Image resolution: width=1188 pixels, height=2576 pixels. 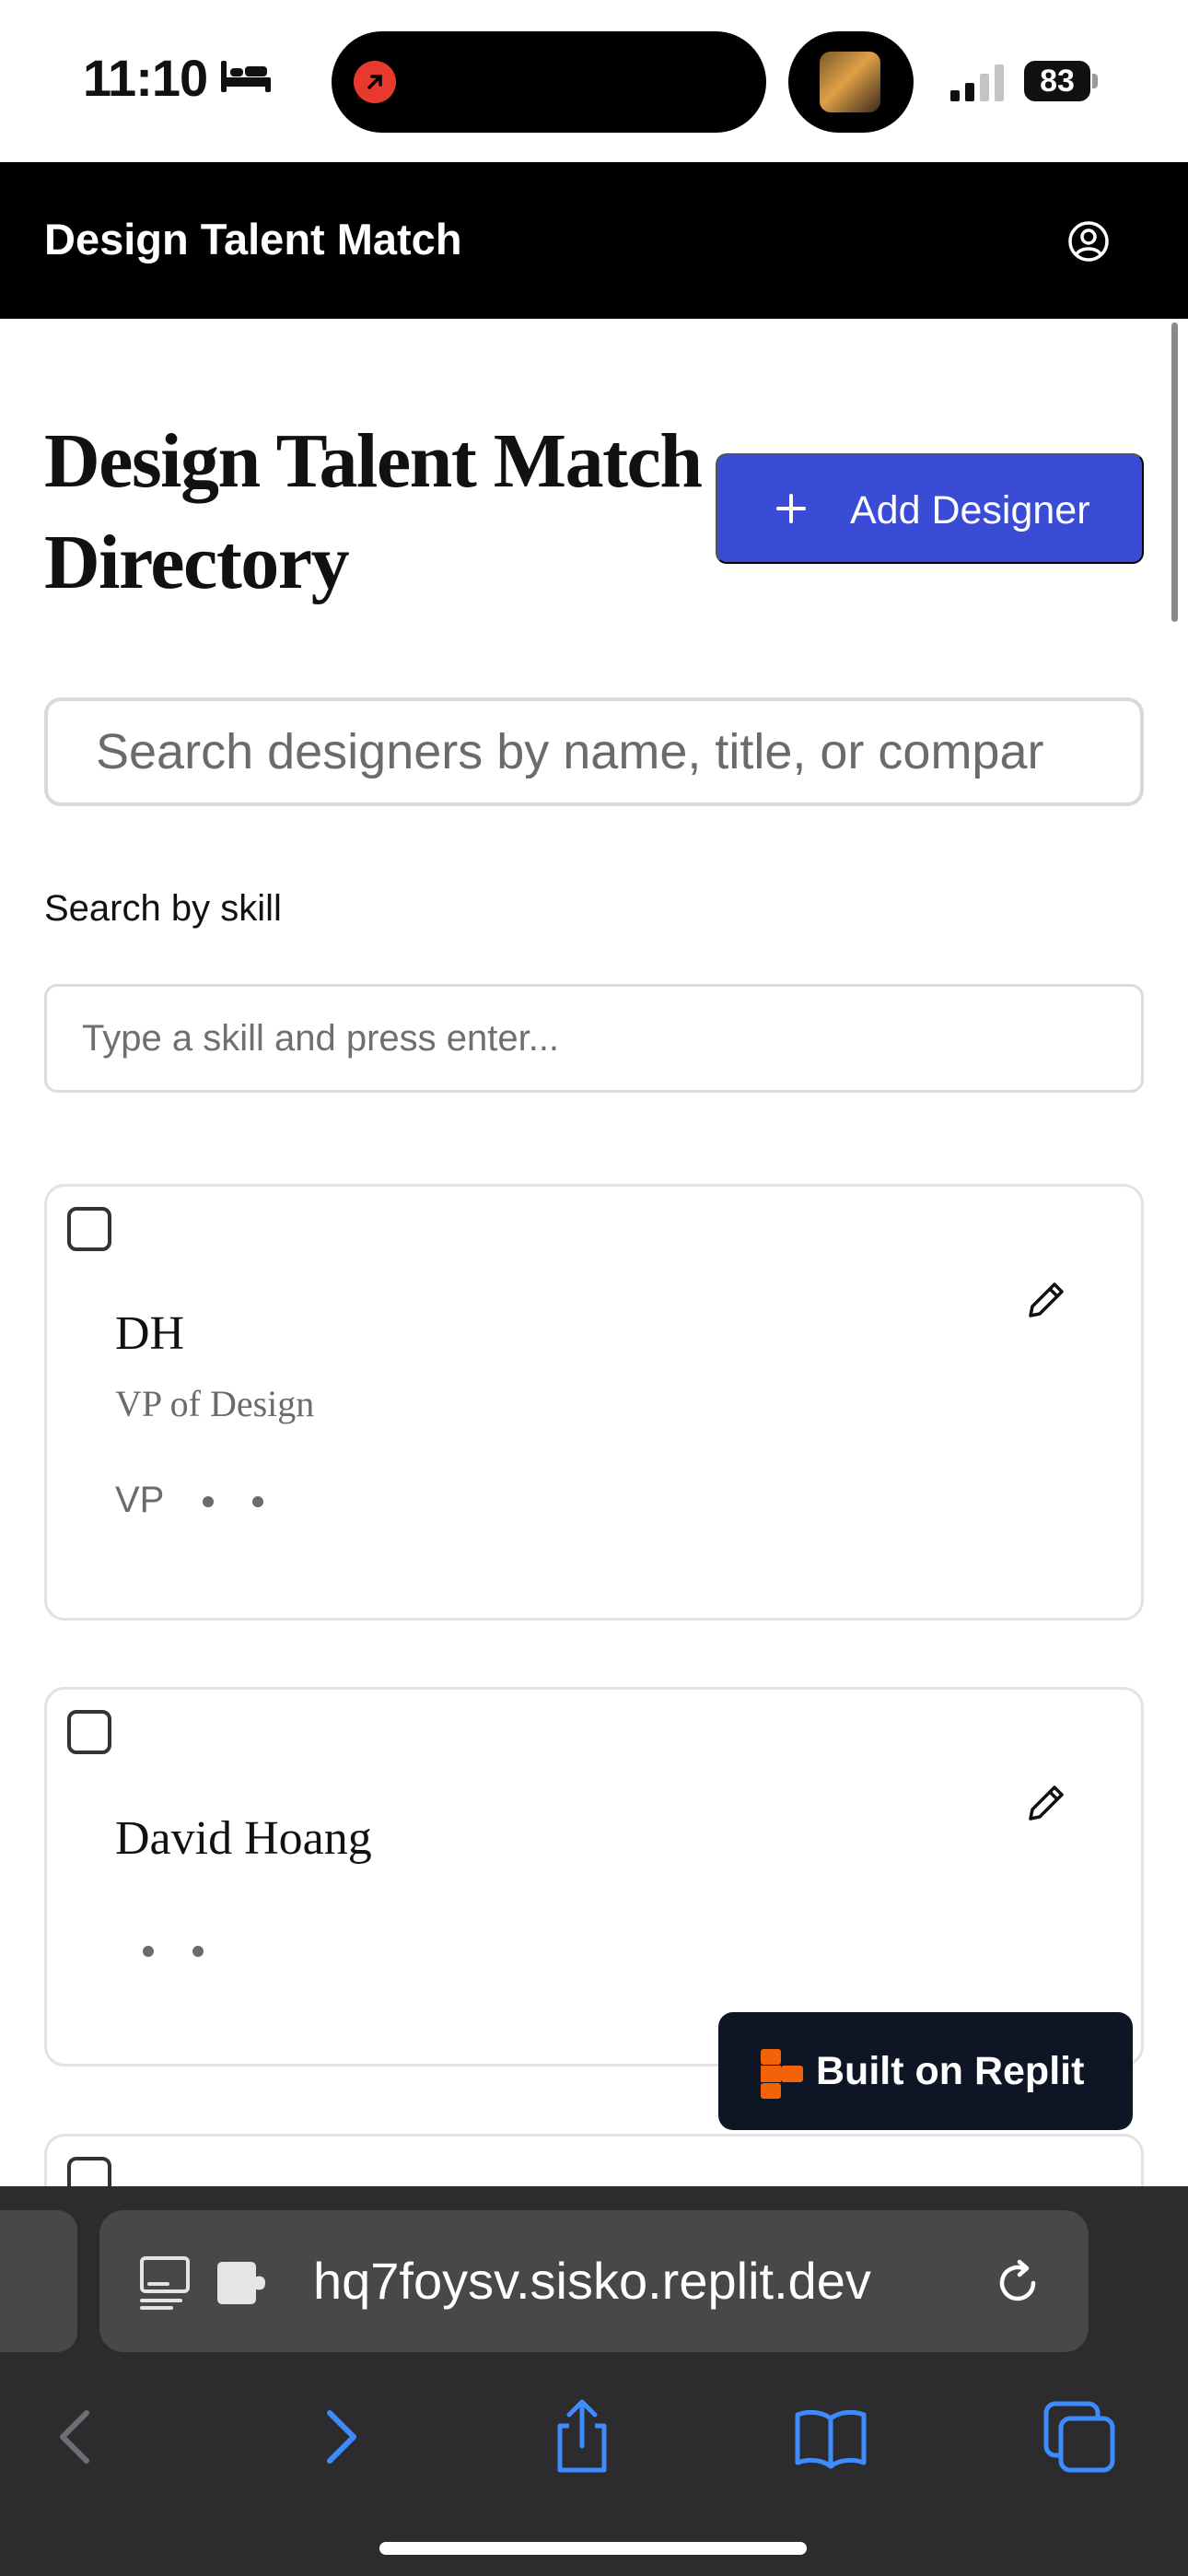 What do you see at coordinates (38, 2281) in the screenshot?
I see `previous-tab-preview` at bounding box center [38, 2281].